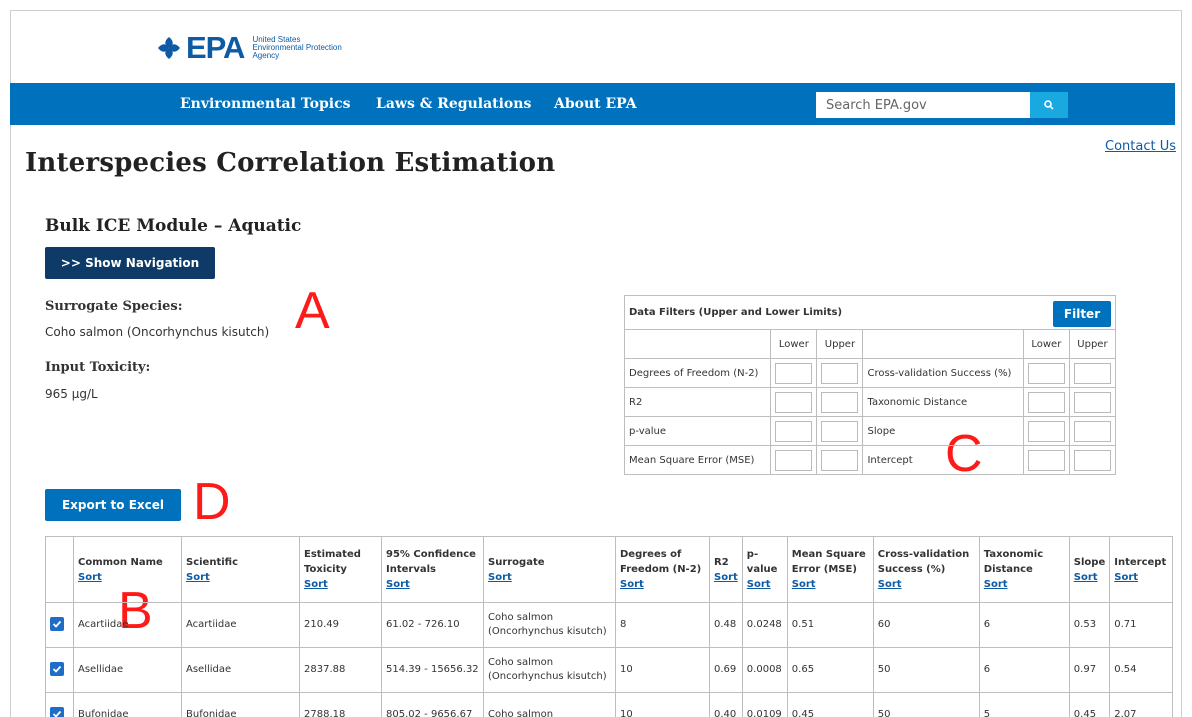  Describe the element at coordinates (1092, 373) in the screenshot. I see `cv-upper-input` at that location.